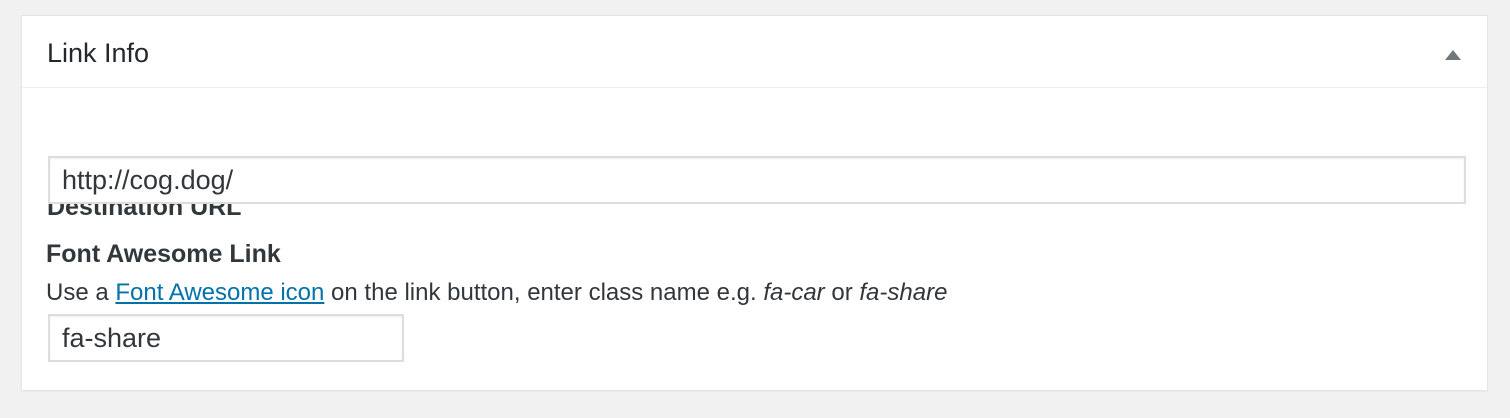 Image resolution: width=1510 pixels, height=418 pixels. What do you see at coordinates (98, 53) in the screenshot?
I see `postbox-title: Link Info` at bounding box center [98, 53].